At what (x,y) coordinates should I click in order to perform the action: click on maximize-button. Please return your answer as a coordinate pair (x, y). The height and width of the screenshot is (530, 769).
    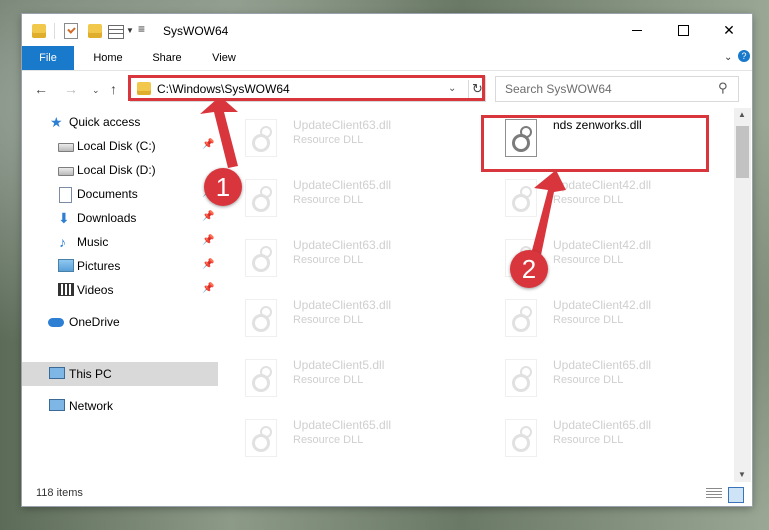
    Looking at the image, I should click on (683, 30).